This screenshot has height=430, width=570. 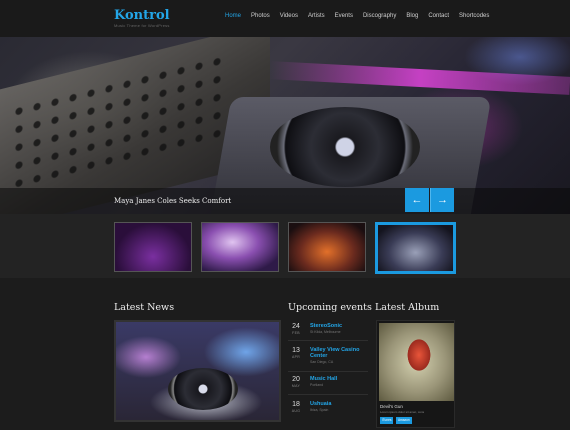 What do you see at coordinates (438, 16) in the screenshot?
I see `nav-item-contact: Contact` at bounding box center [438, 16].